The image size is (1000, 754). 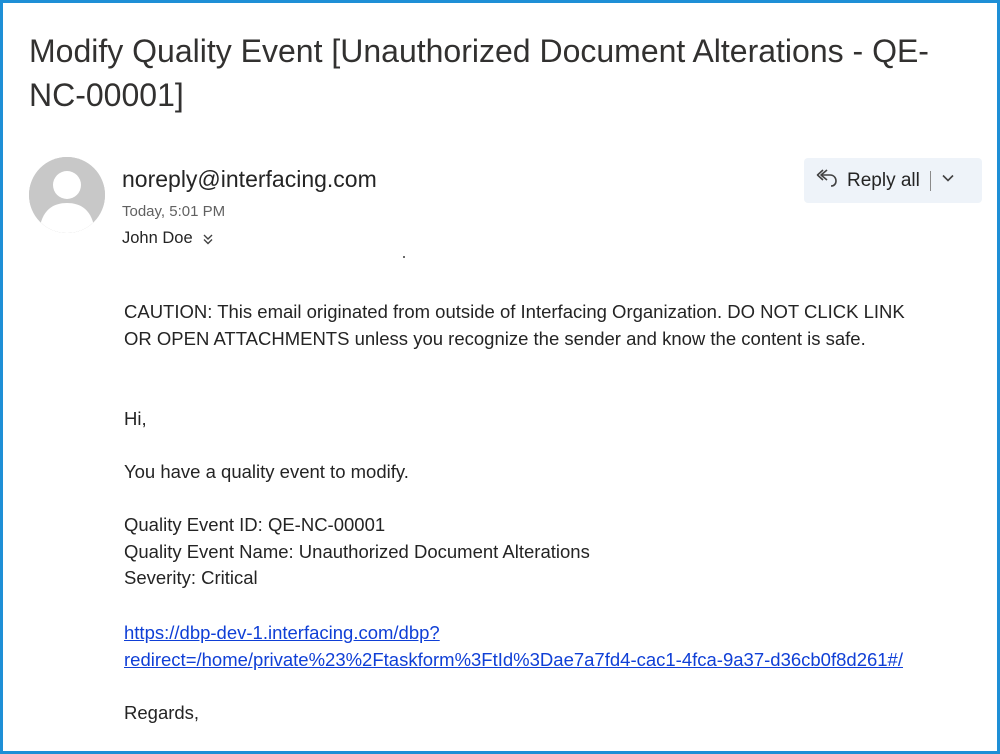 I want to click on sent-timestamp: Today, 5:01 PM, so click(x=174, y=211).